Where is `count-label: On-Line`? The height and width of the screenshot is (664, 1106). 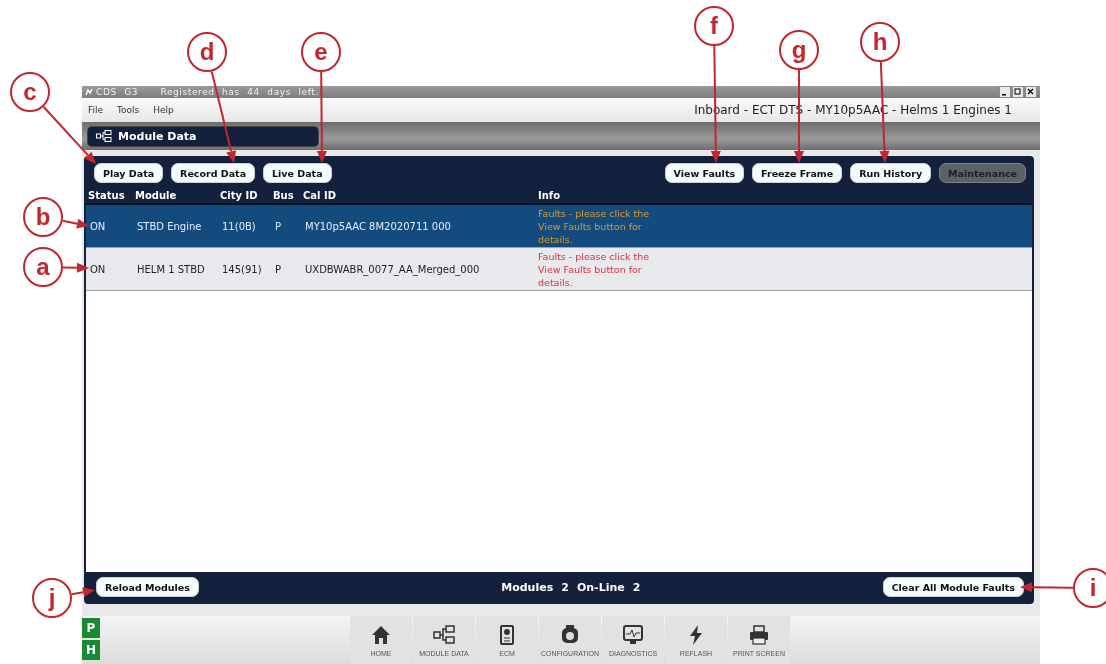 count-label: On-Line is located at coordinates (600, 587).